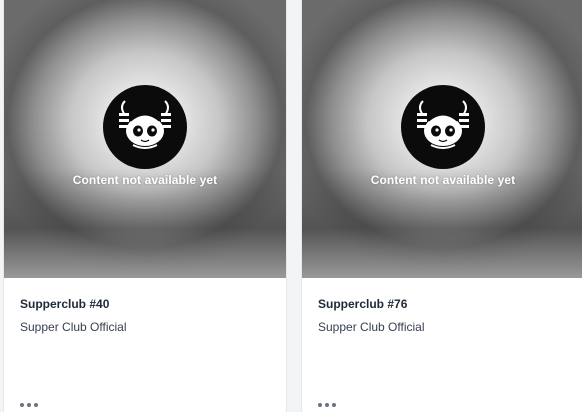 The width and height of the screenshot is (582, 412). I want to click on nft-title: Supperclub #40, so click(145, 304).